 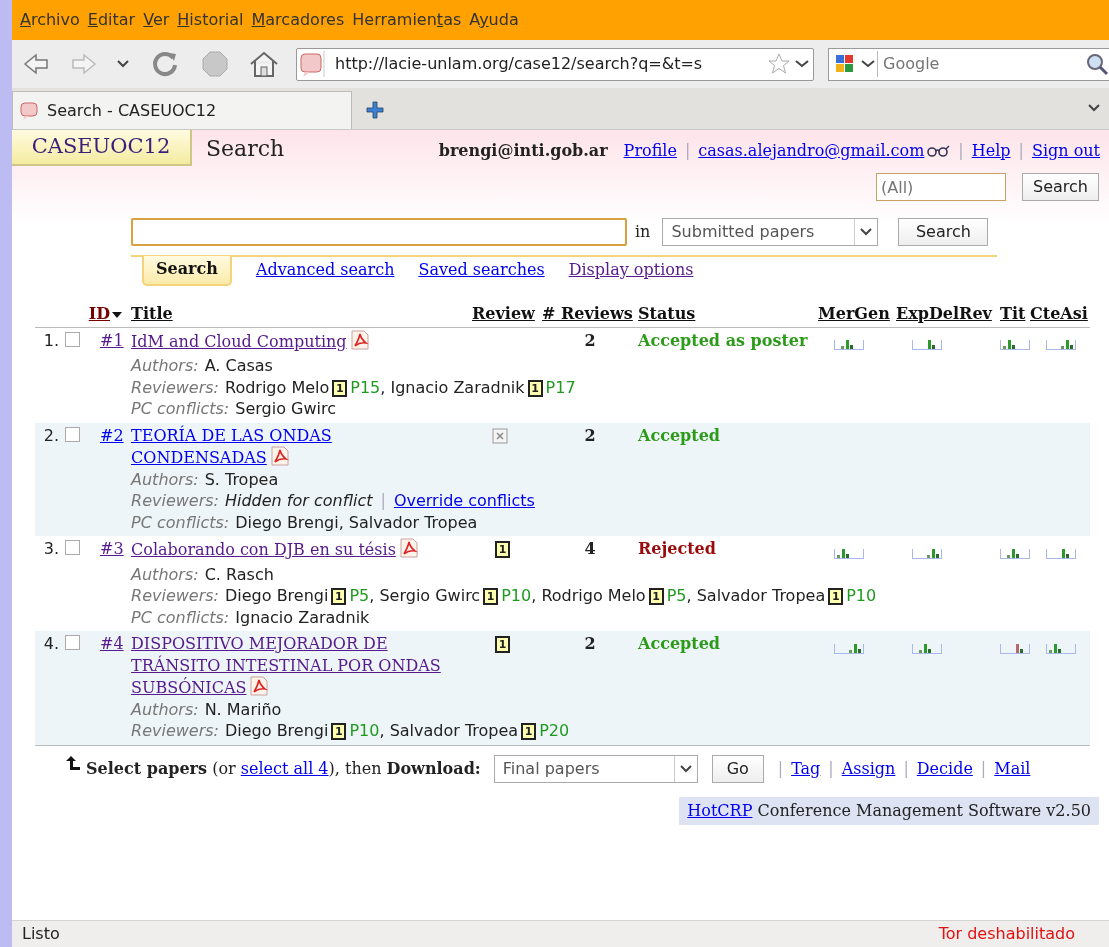 What do you see at coordinates (299, 500) in the screenshot?
I see `hidden-reviewers-text: Hidden for conflict` at bounding box center [299, 500].